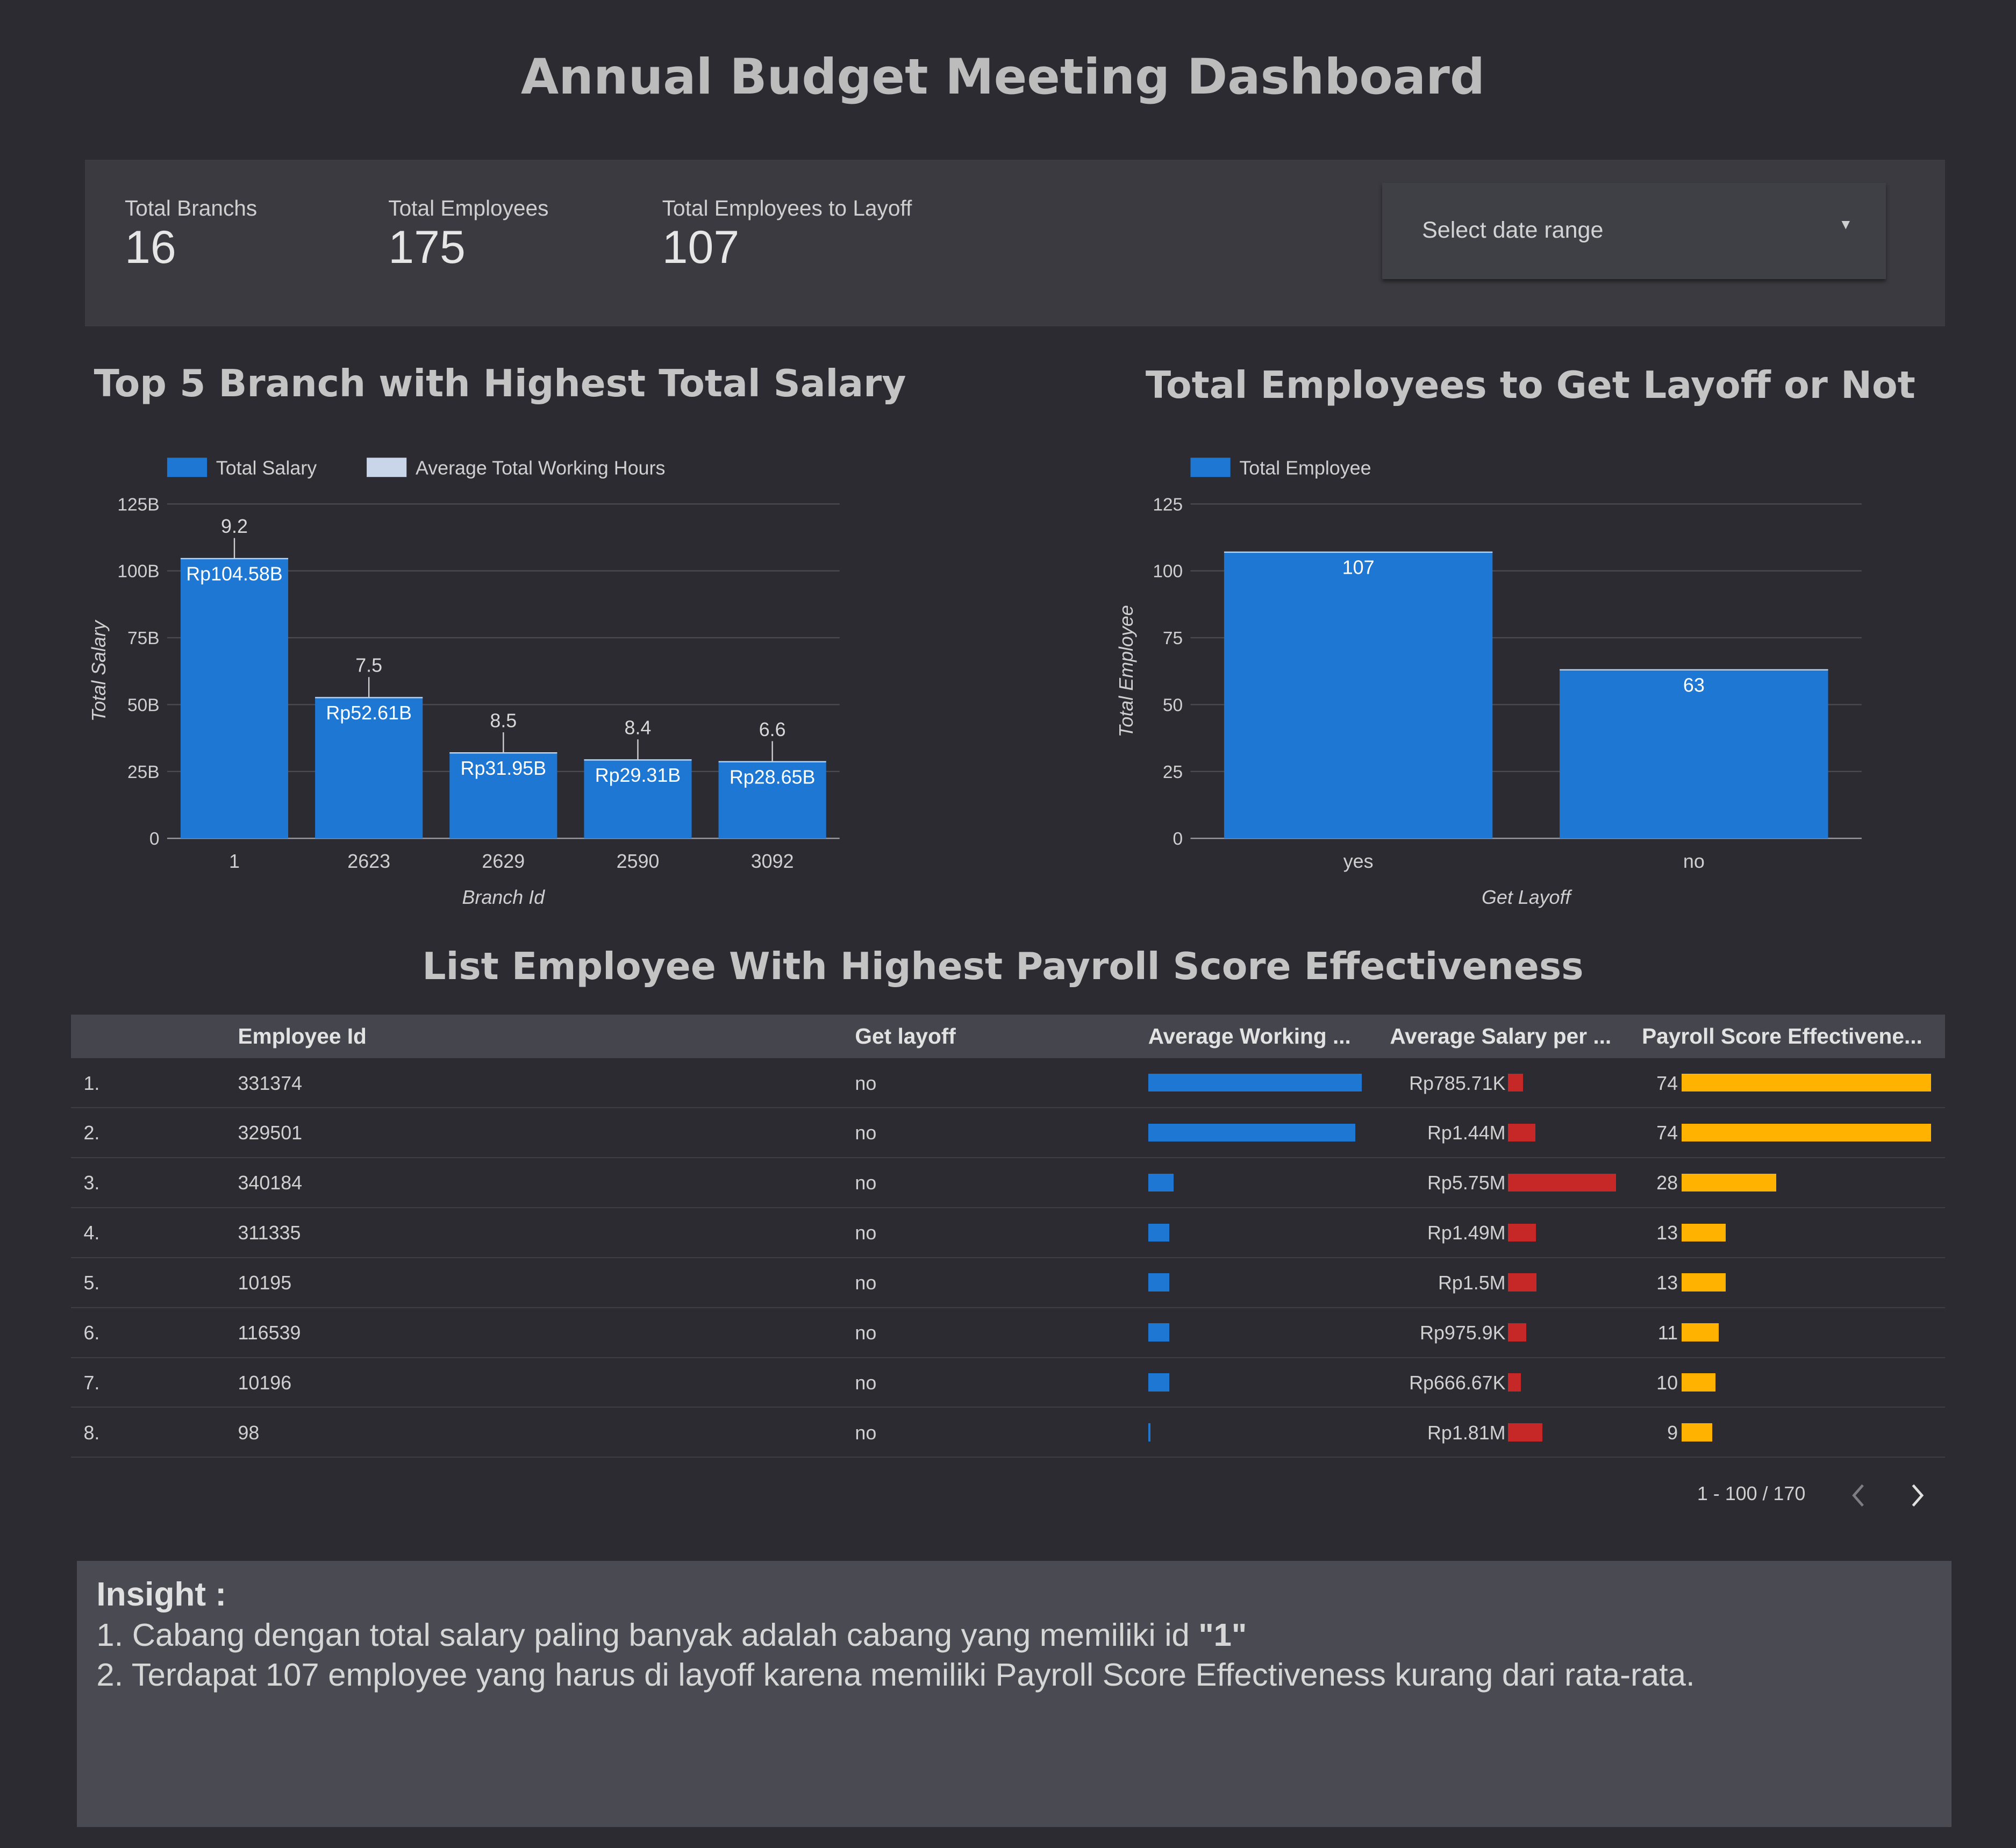 The height and width of the screenshot is (1848, 2016). Describe the element at coordinates (270, 1133) in the screenshot. I see `employee-id-cell: 329501` at that location.